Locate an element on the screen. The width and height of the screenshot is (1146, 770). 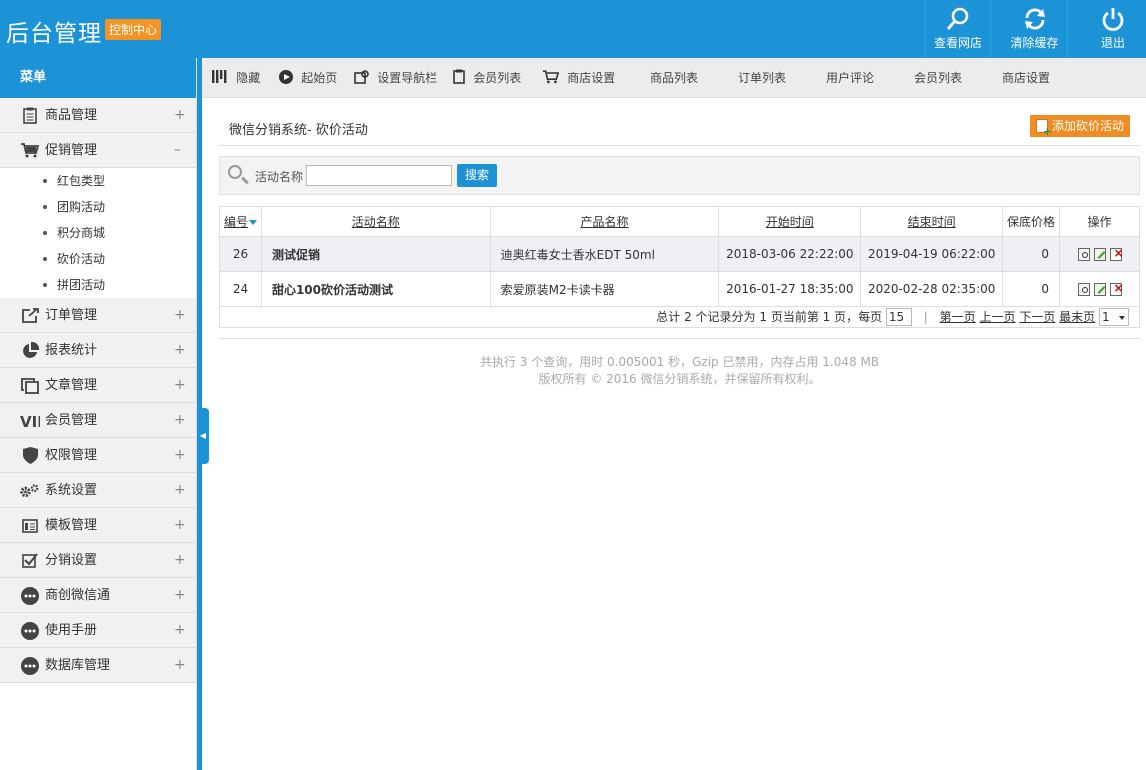
sidebar-item-label: 商创微信通 is located at coordinates (78, 595).